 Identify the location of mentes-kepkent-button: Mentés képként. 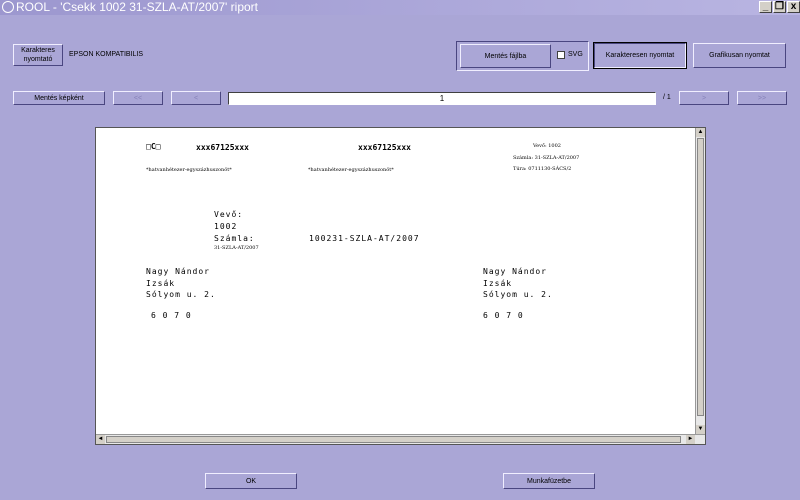
(59, 98).